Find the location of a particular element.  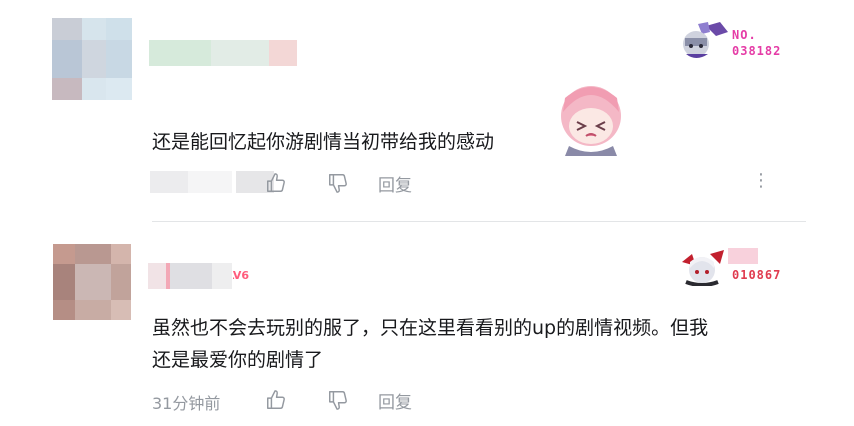

emote-sticker-icon is located at coordinates (591, 121).